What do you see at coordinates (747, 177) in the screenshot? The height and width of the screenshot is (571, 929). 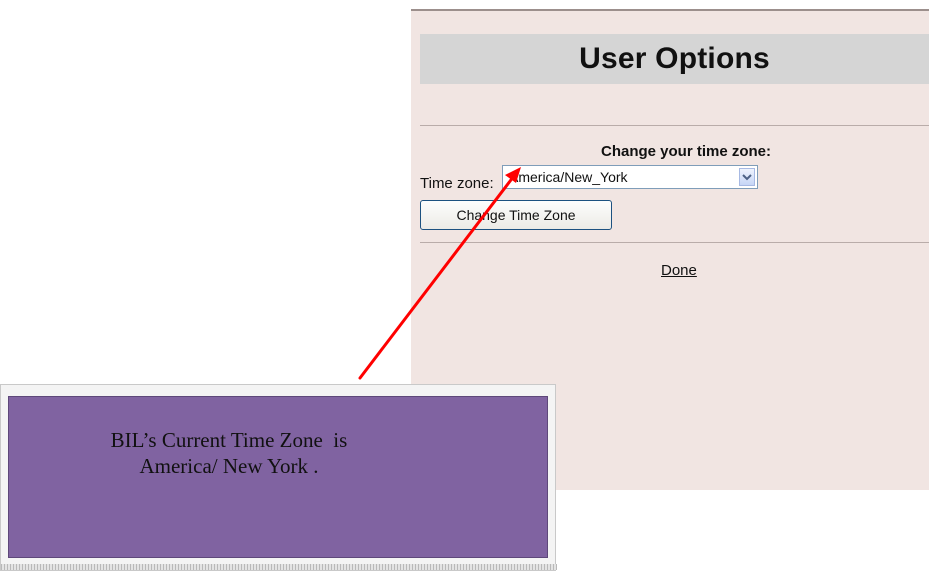 I see `chevron-down-icon` at bounding box center [747, 177].